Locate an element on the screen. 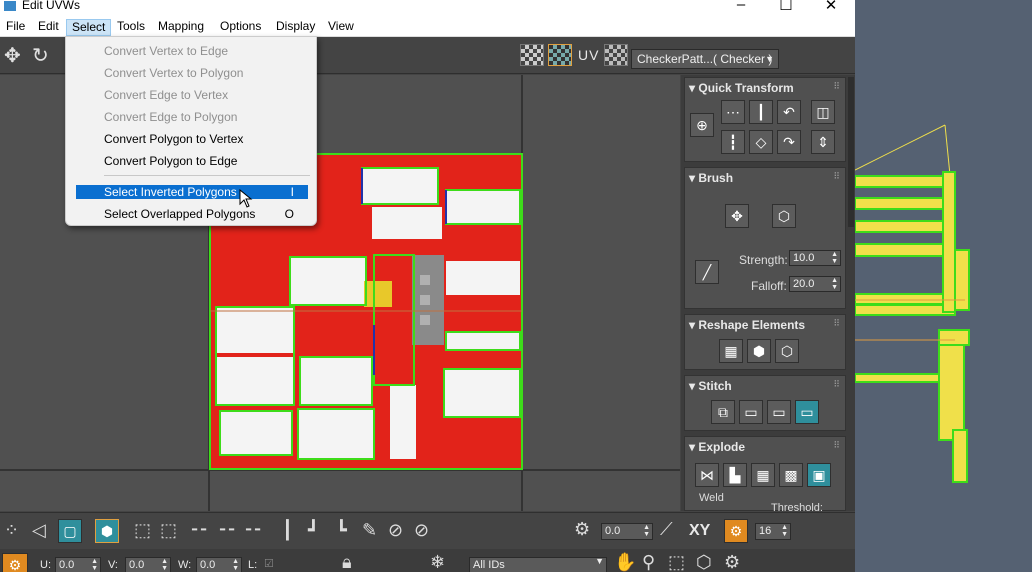 The image size is (1032, 572). rotate-ccw-icon: ↶ is located at coordinates (789, 112).